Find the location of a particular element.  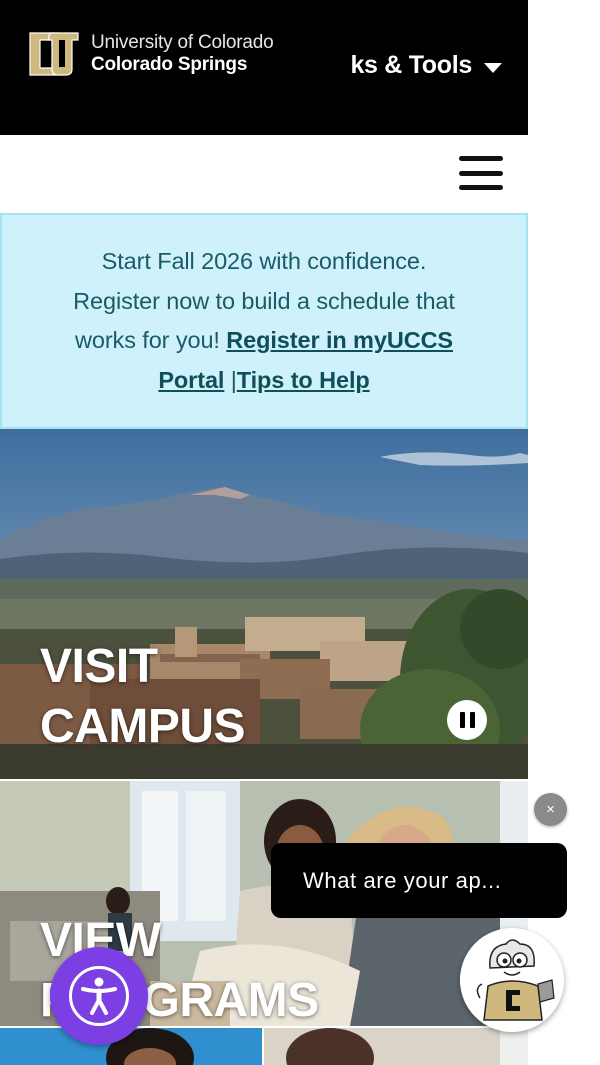

logo-text: University of Colorado Colorado Springs is located at coordinates (182, 54).